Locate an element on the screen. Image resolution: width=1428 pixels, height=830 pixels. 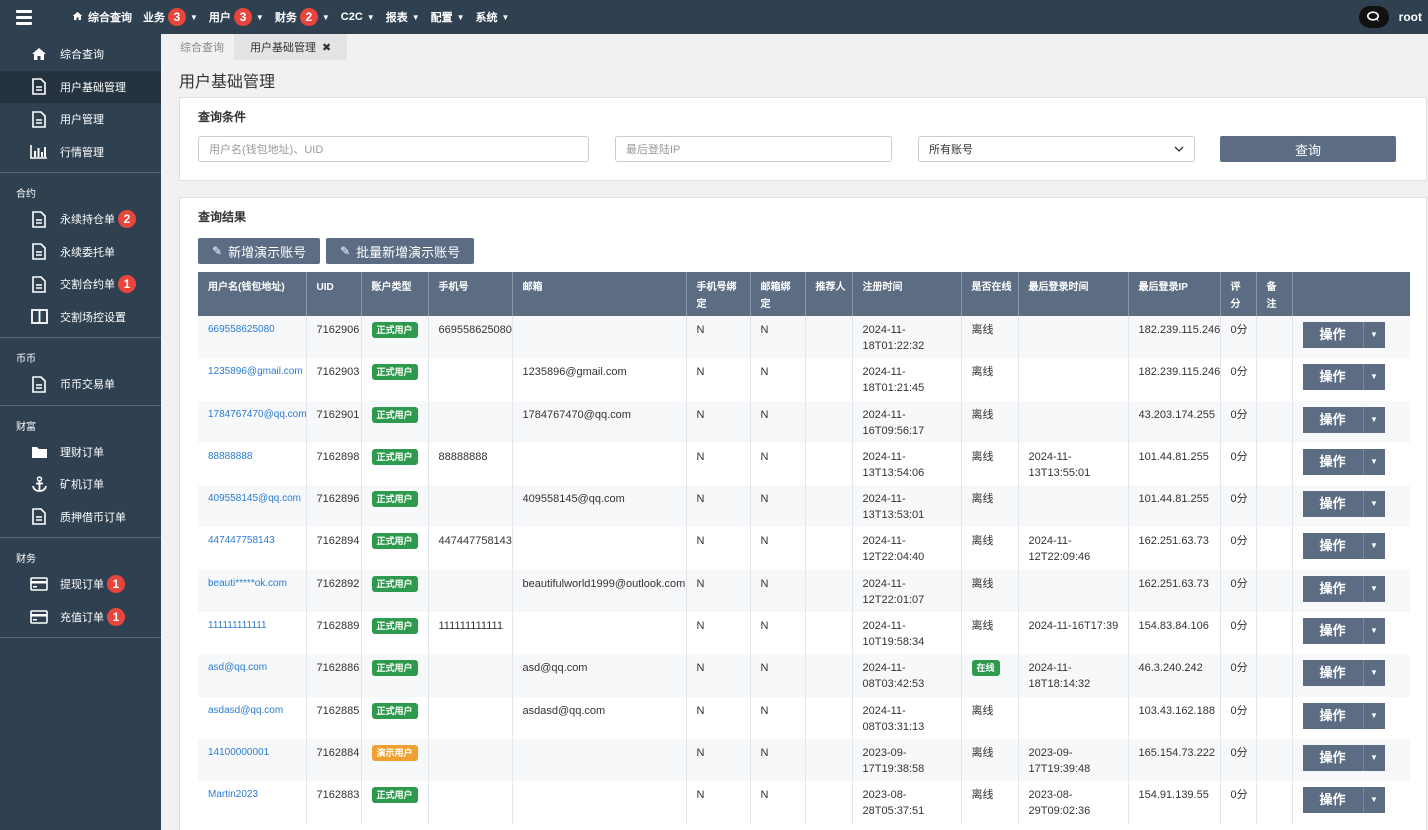
page-tab-label: 用户基础管理 is located at coordinates (283, 48).